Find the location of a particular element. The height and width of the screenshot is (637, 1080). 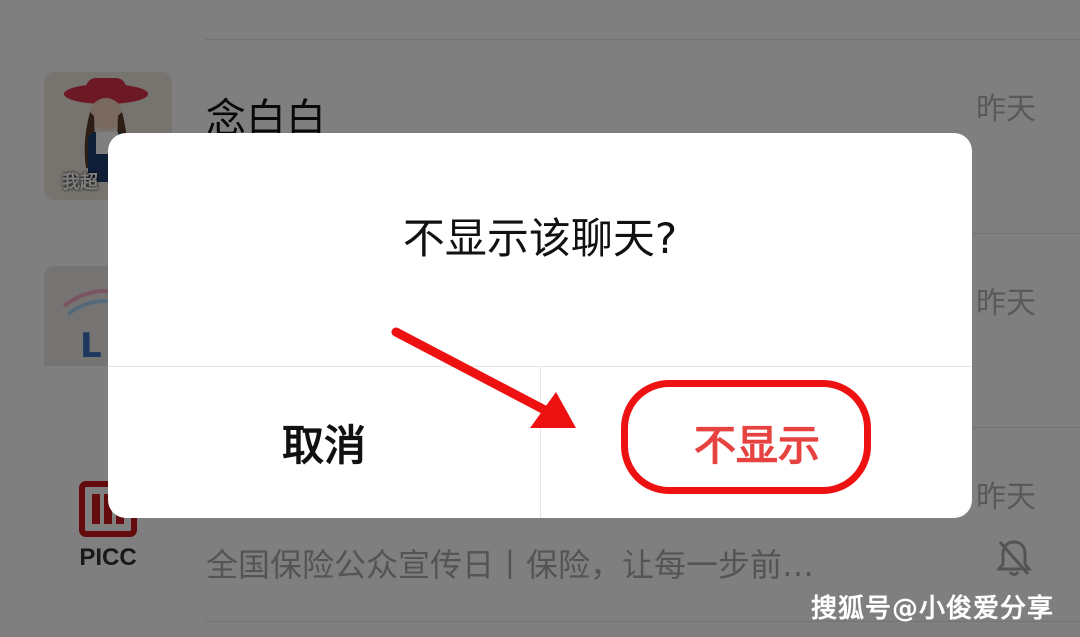

arrow-icon is located at coordinates (483, 377).